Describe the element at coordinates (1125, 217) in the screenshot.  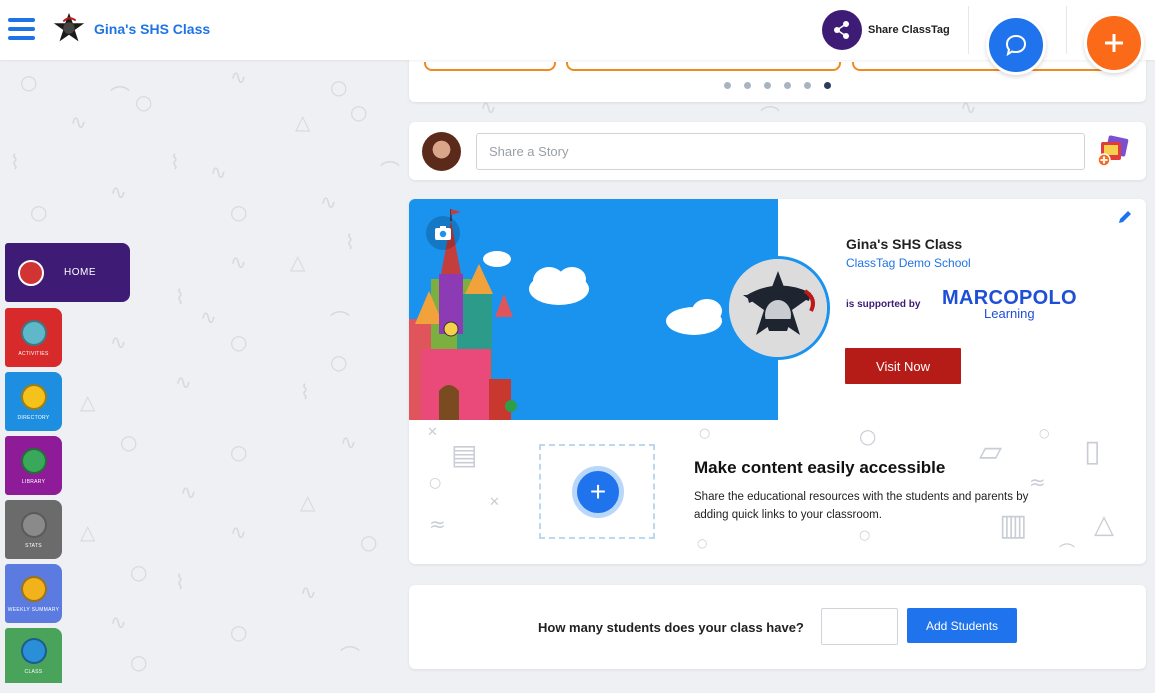
I see `edit-icon` at that location.